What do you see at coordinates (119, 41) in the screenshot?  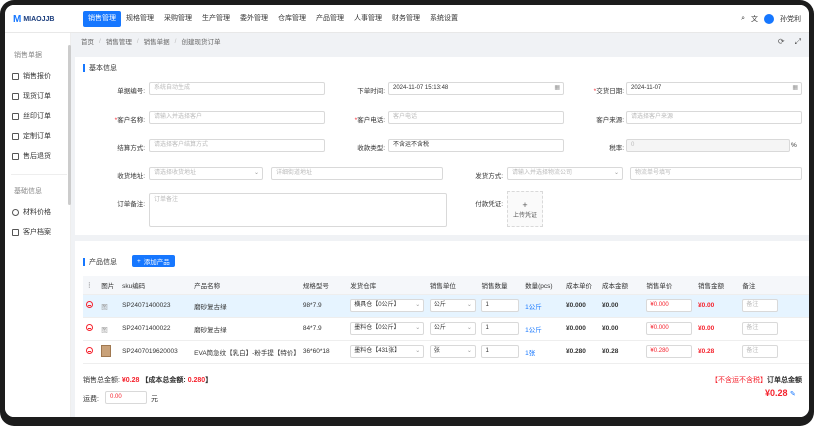 I see `breadcrumb-sales: 销售管理` at bounding box center [119, 41].